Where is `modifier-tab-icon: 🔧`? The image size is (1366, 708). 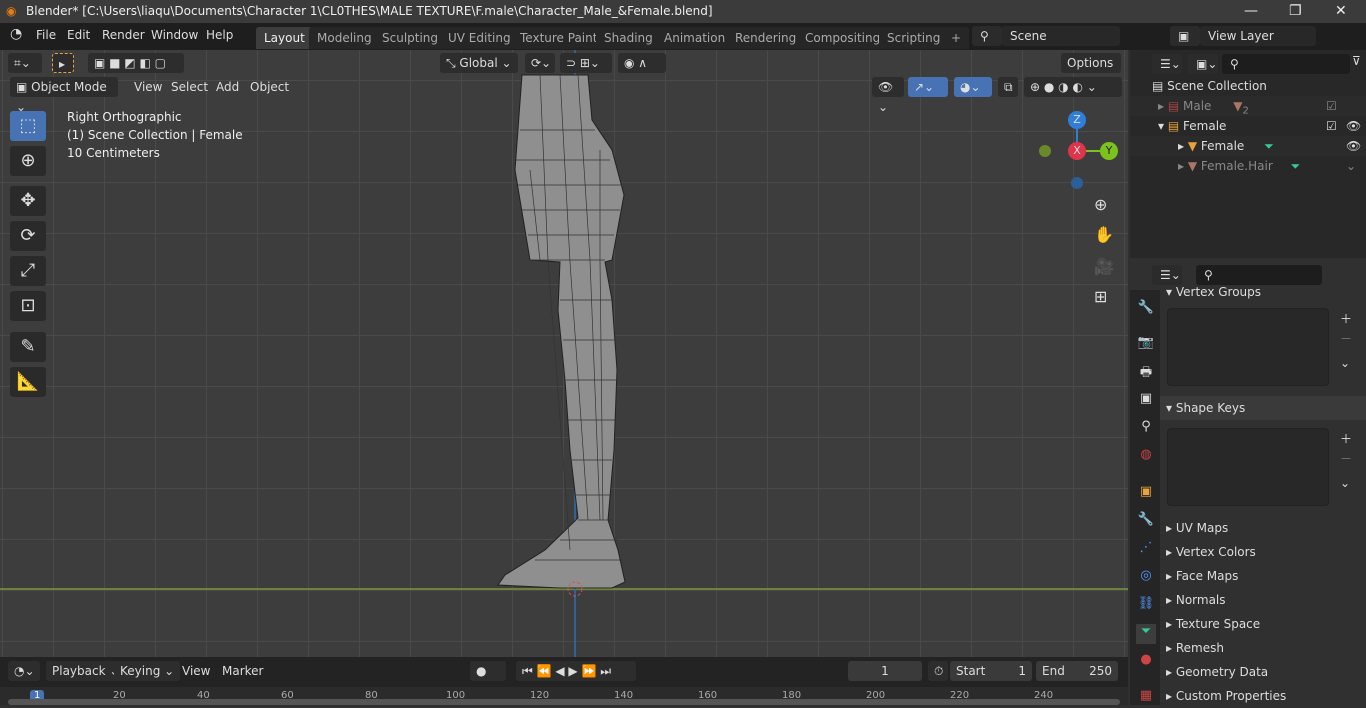
modifier-tab-icon: 🔧 is located at coordinates (1146, 522).